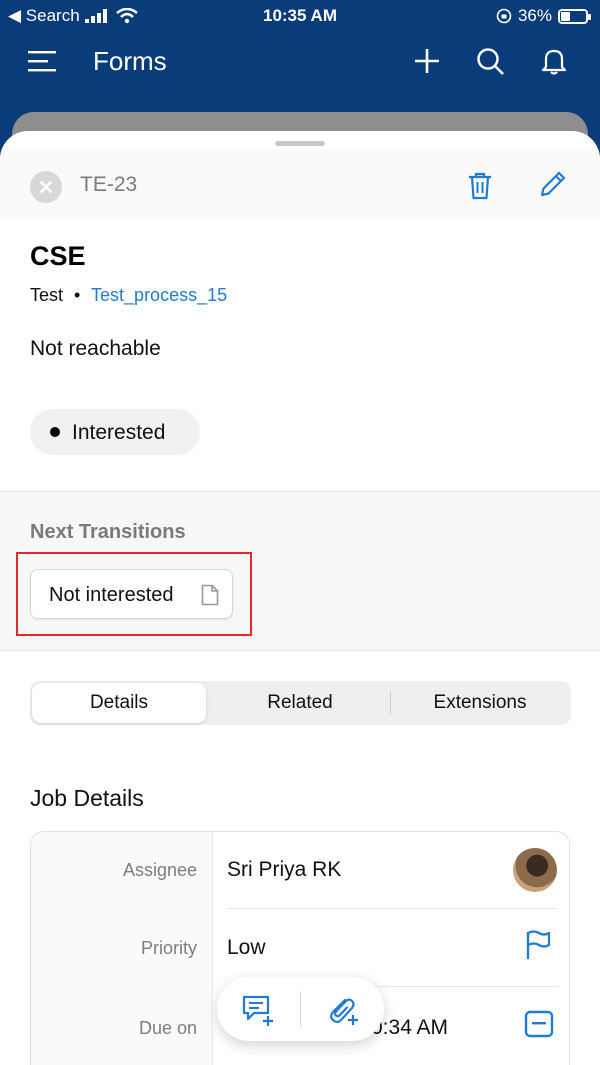 The height and width of the screenshot is (1065, 600). Describe the element at coordinates (130, 61) in the screenshot. I see `app-title: Forms` at that location.